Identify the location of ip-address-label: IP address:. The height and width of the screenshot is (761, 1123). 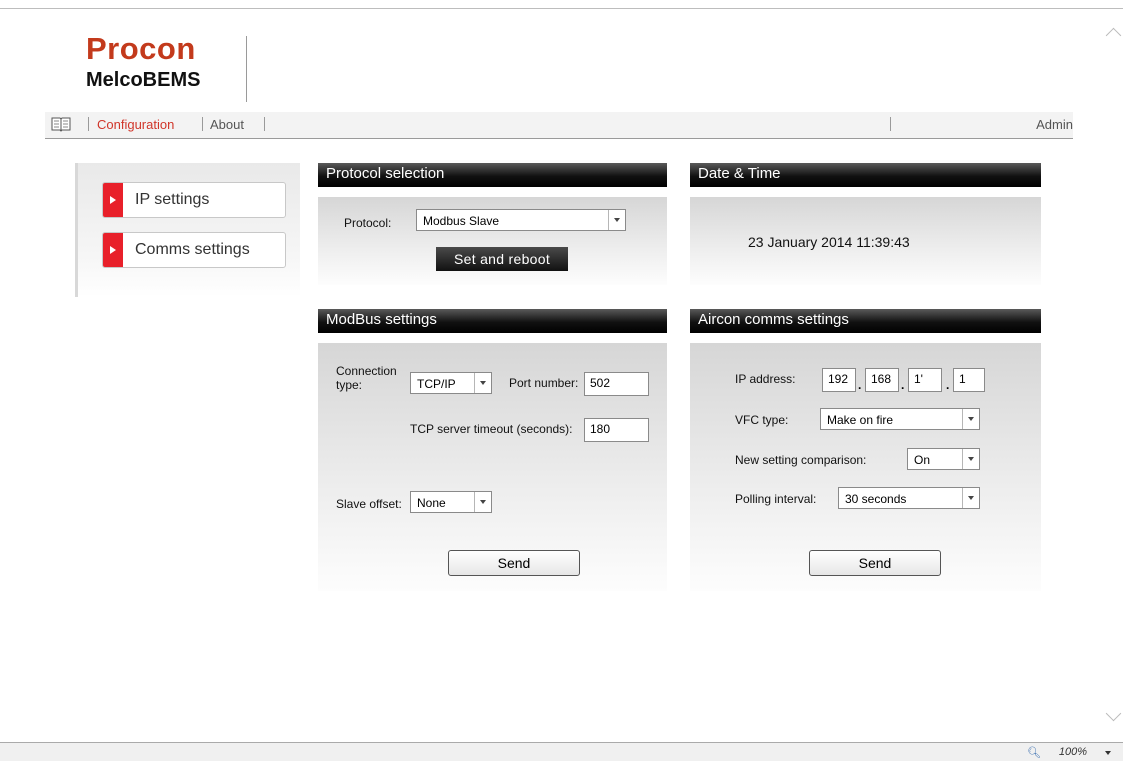
(765, 379).